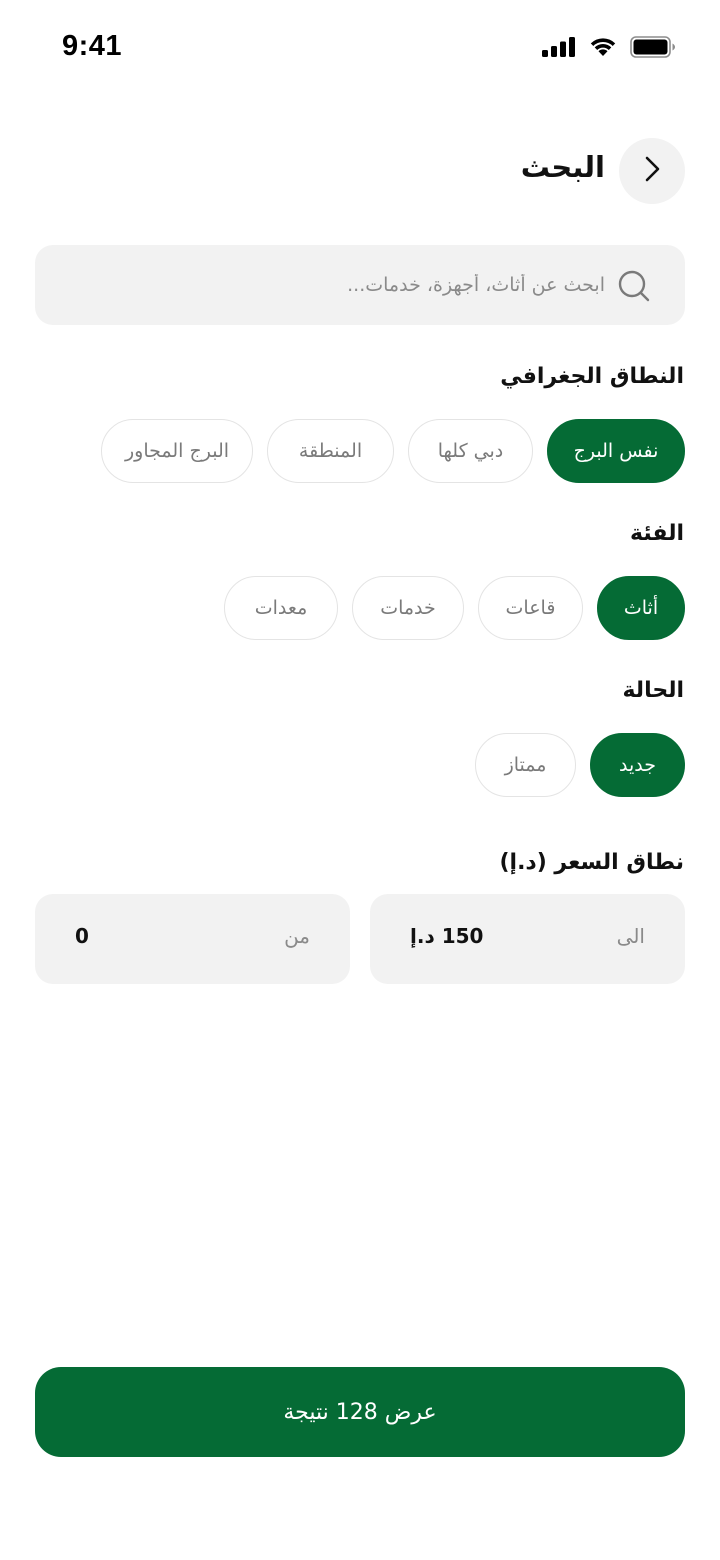 The width and height of the screenshot is (720, 1560). Describe the element at coordinates (657, 533) in the screenshot. I see `category-label: الفئة` at that location.